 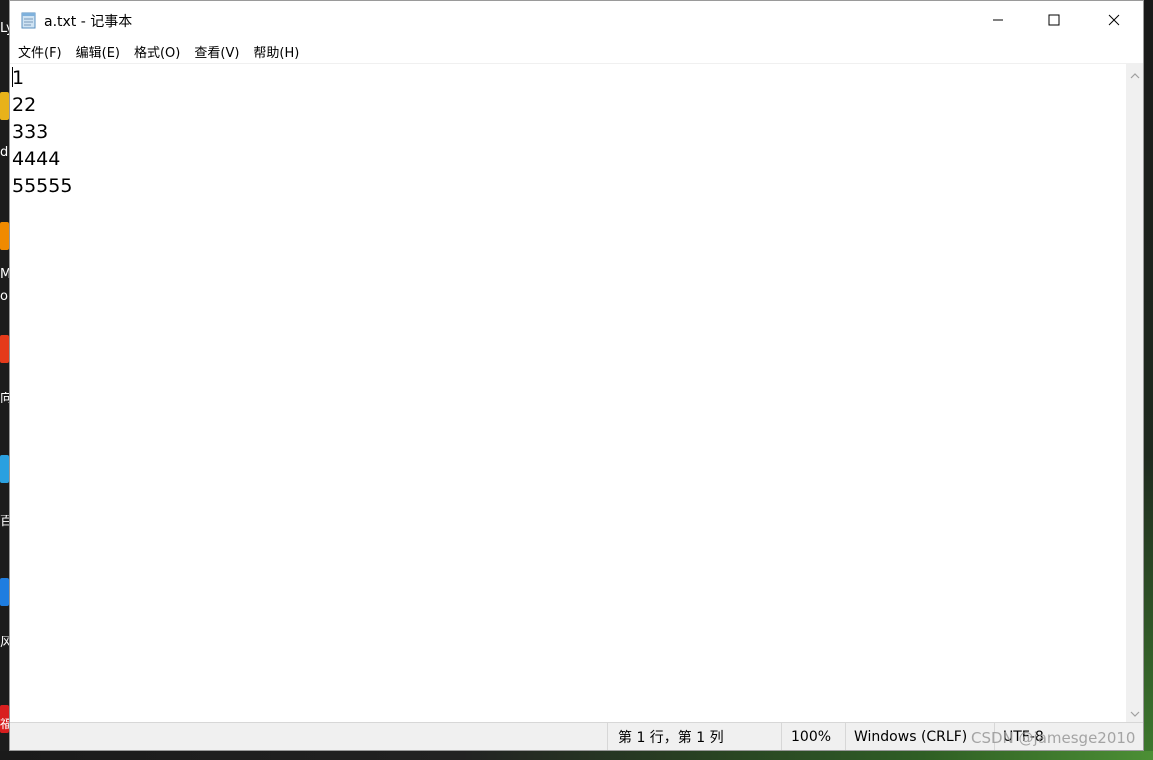 I want to click on editor-line: 1, so click(x=18, y=78).